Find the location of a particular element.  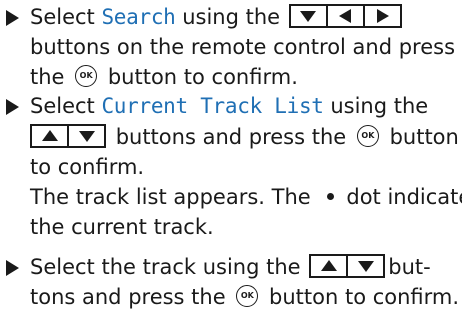

step3-line2-pre: tons and press the is located at coordinates (128, 297).